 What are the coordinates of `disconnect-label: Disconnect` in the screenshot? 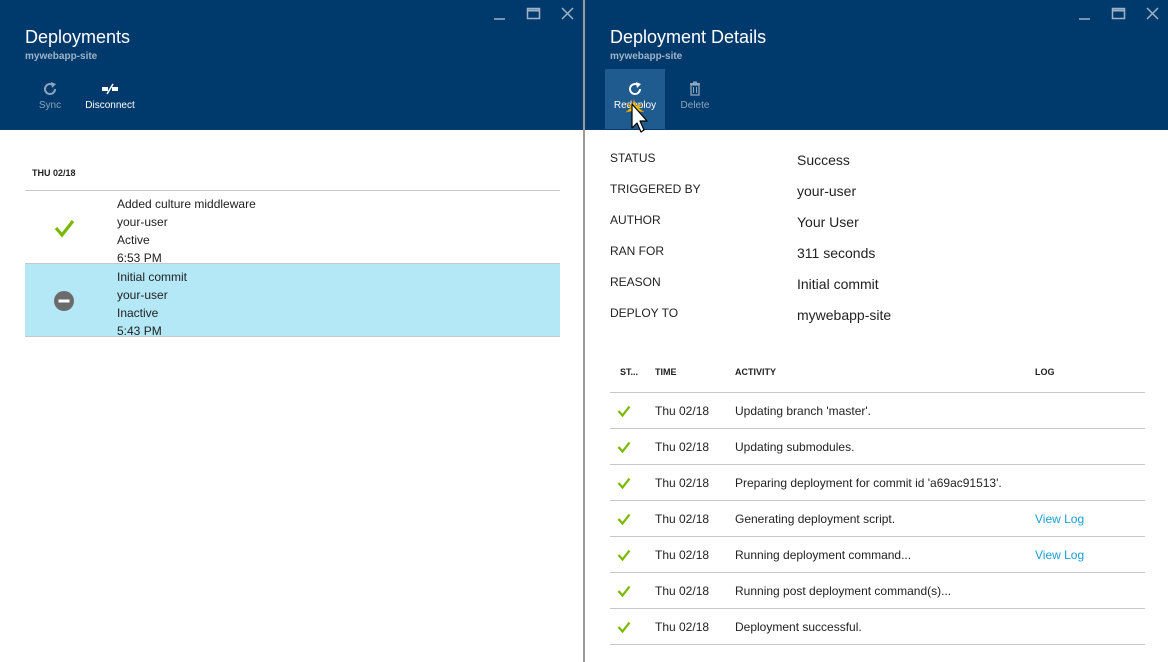 It's located at (110, 105).